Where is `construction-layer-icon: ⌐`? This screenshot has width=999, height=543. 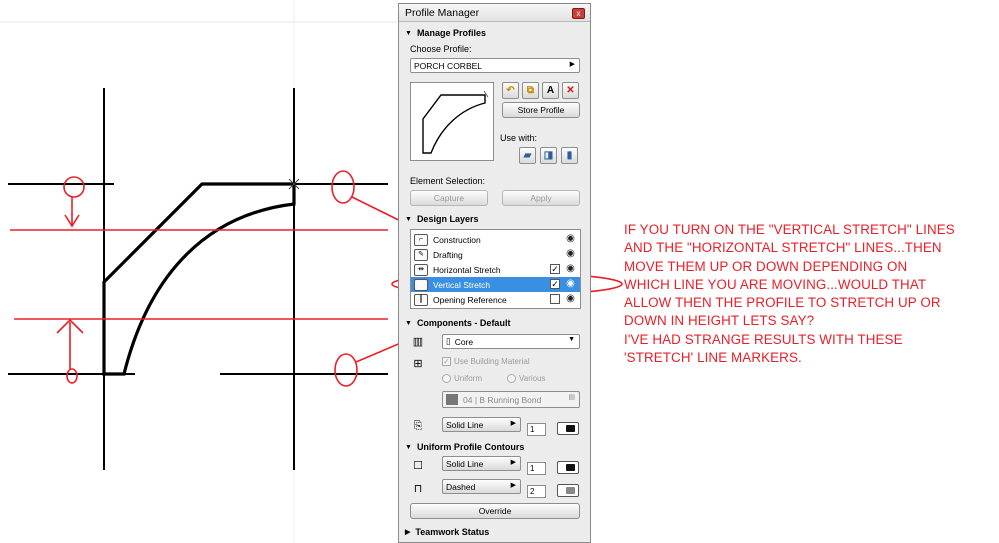 construction-layer-icon: ⌐ is located at coordinates (421, 239).